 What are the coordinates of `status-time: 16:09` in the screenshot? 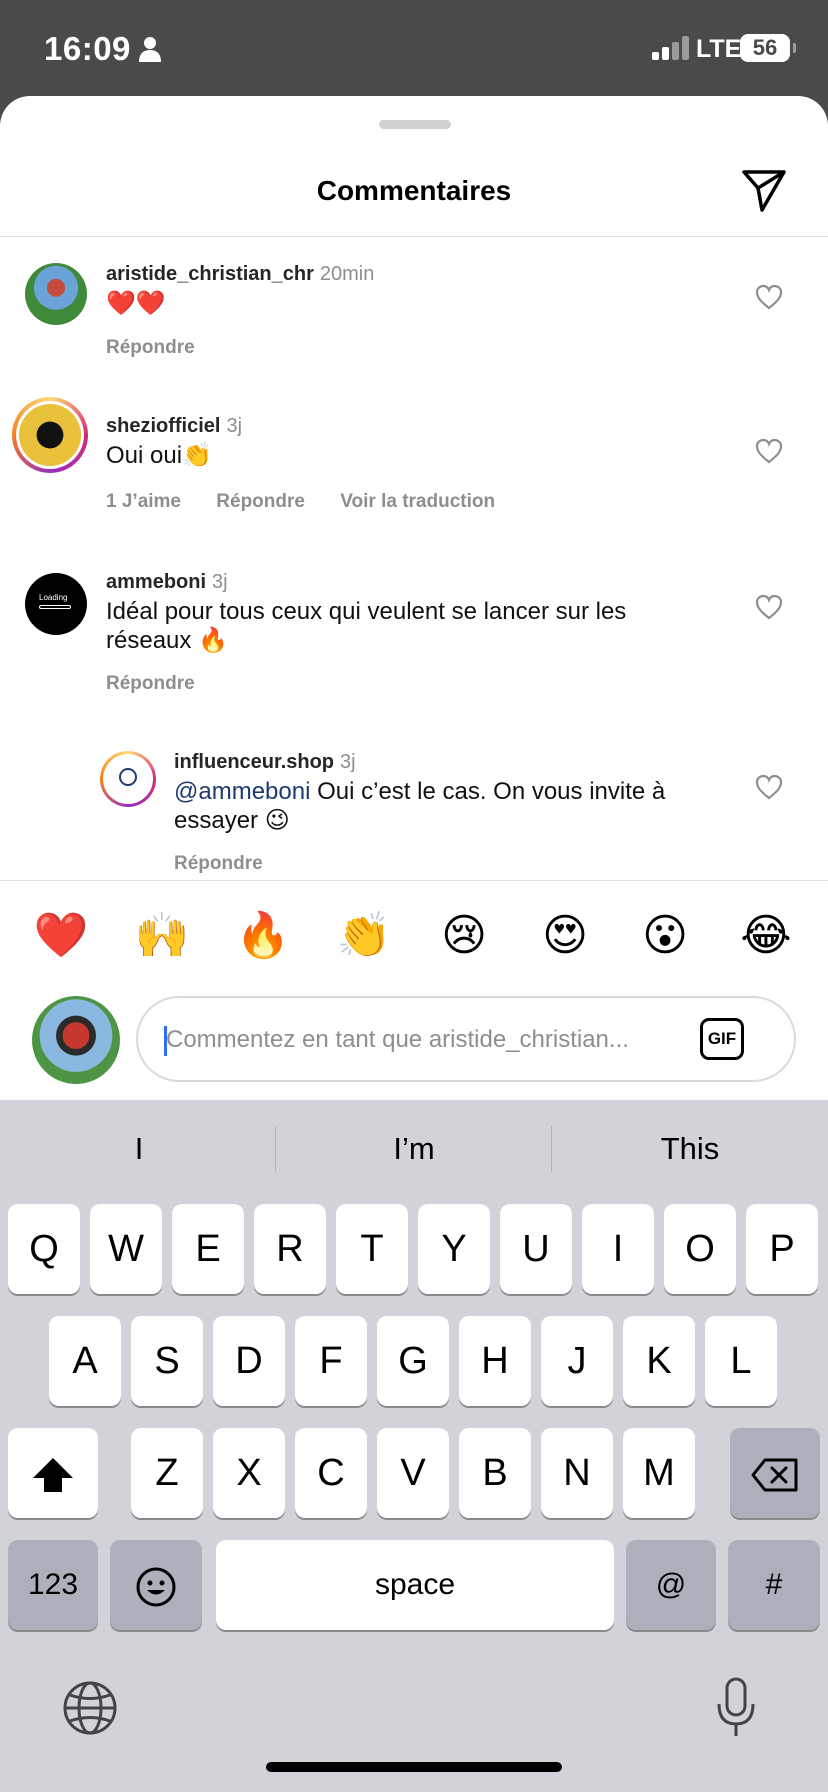 It's located at (87, 48).